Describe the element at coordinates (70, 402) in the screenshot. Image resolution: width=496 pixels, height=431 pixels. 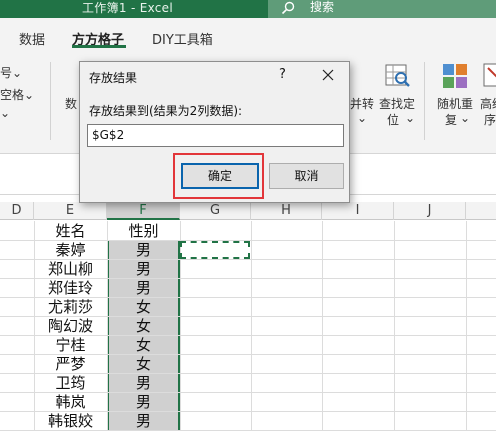
I see `cell-name: 韩岚` at that location.